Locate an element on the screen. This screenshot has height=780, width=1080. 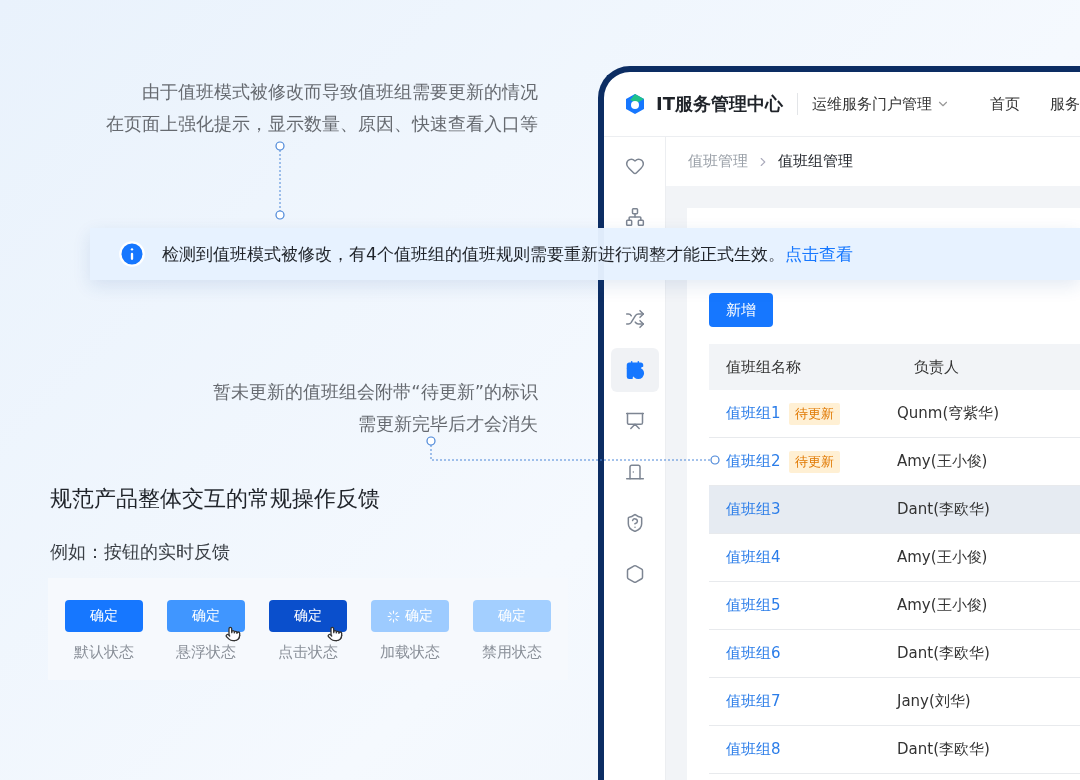
app-title: IT服务管理中心 is located at coordinates (719, 104).